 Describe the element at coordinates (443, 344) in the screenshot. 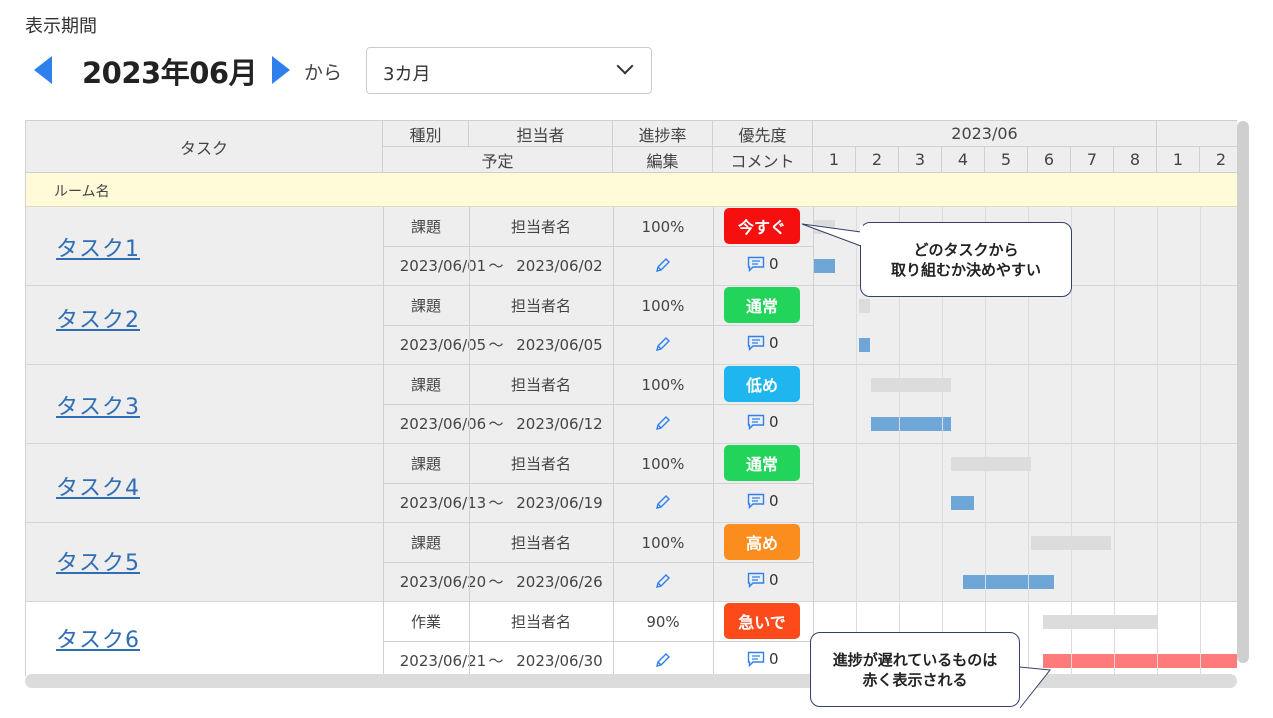

I see `task-start-date: 2023/06/05` at that location.